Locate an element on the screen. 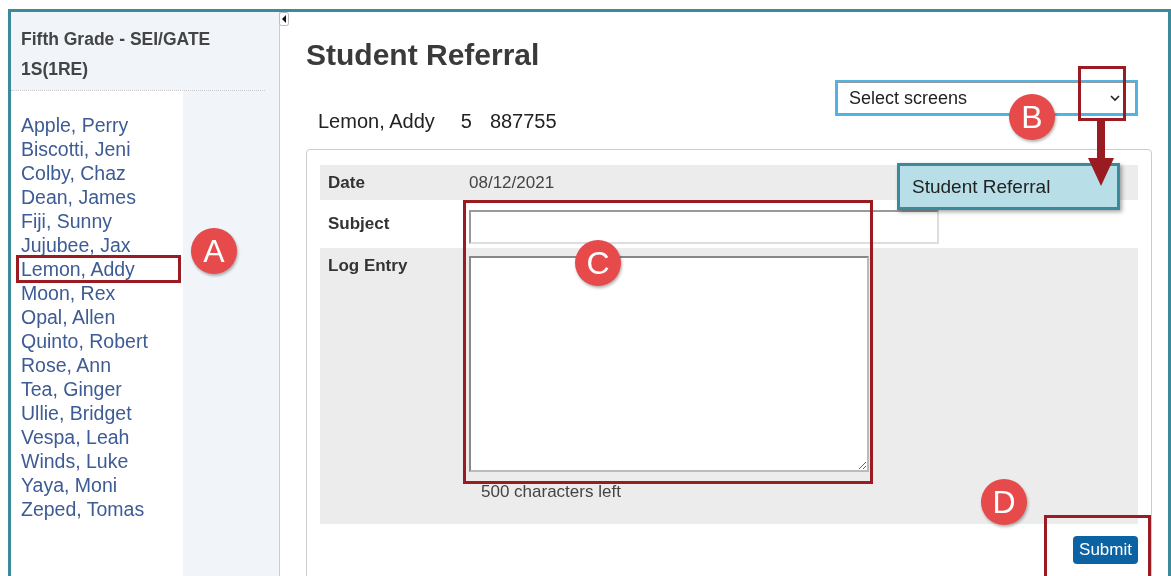 This screenshot has height=576, width=1171. student-link: Jujubee, Jax is located at coordinates (86, 245).